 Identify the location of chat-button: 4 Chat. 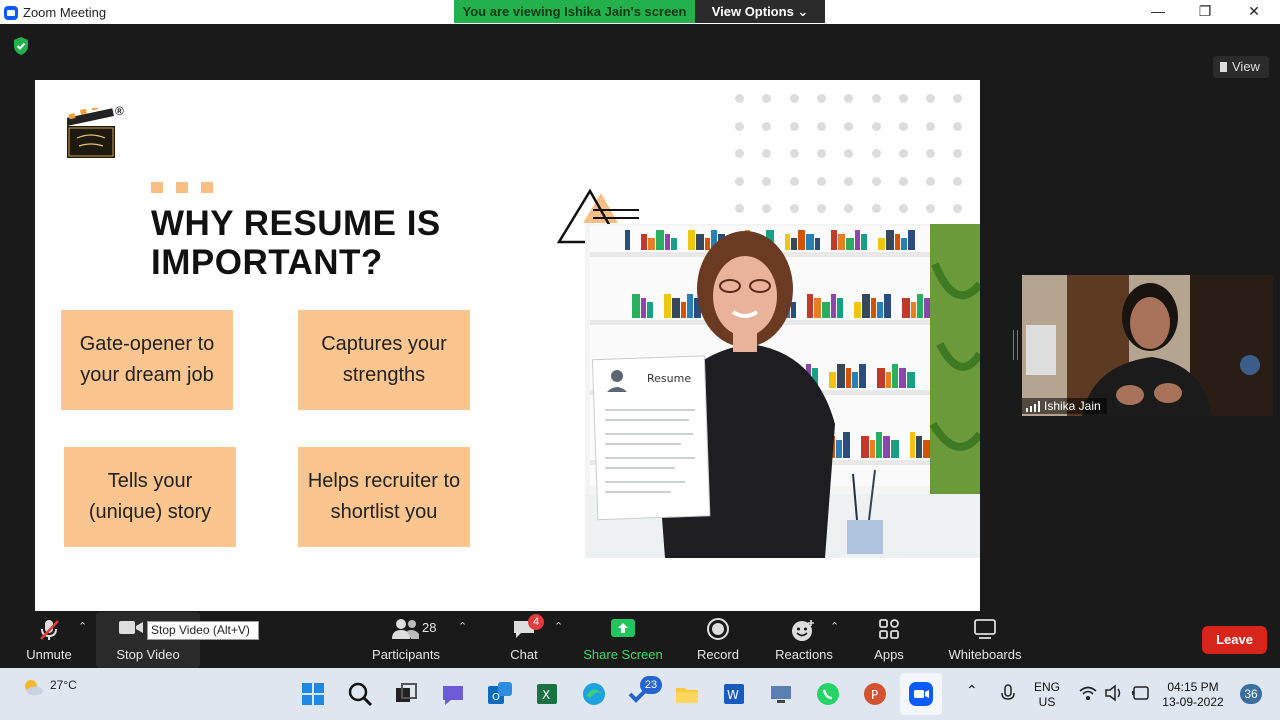
(524, 640).